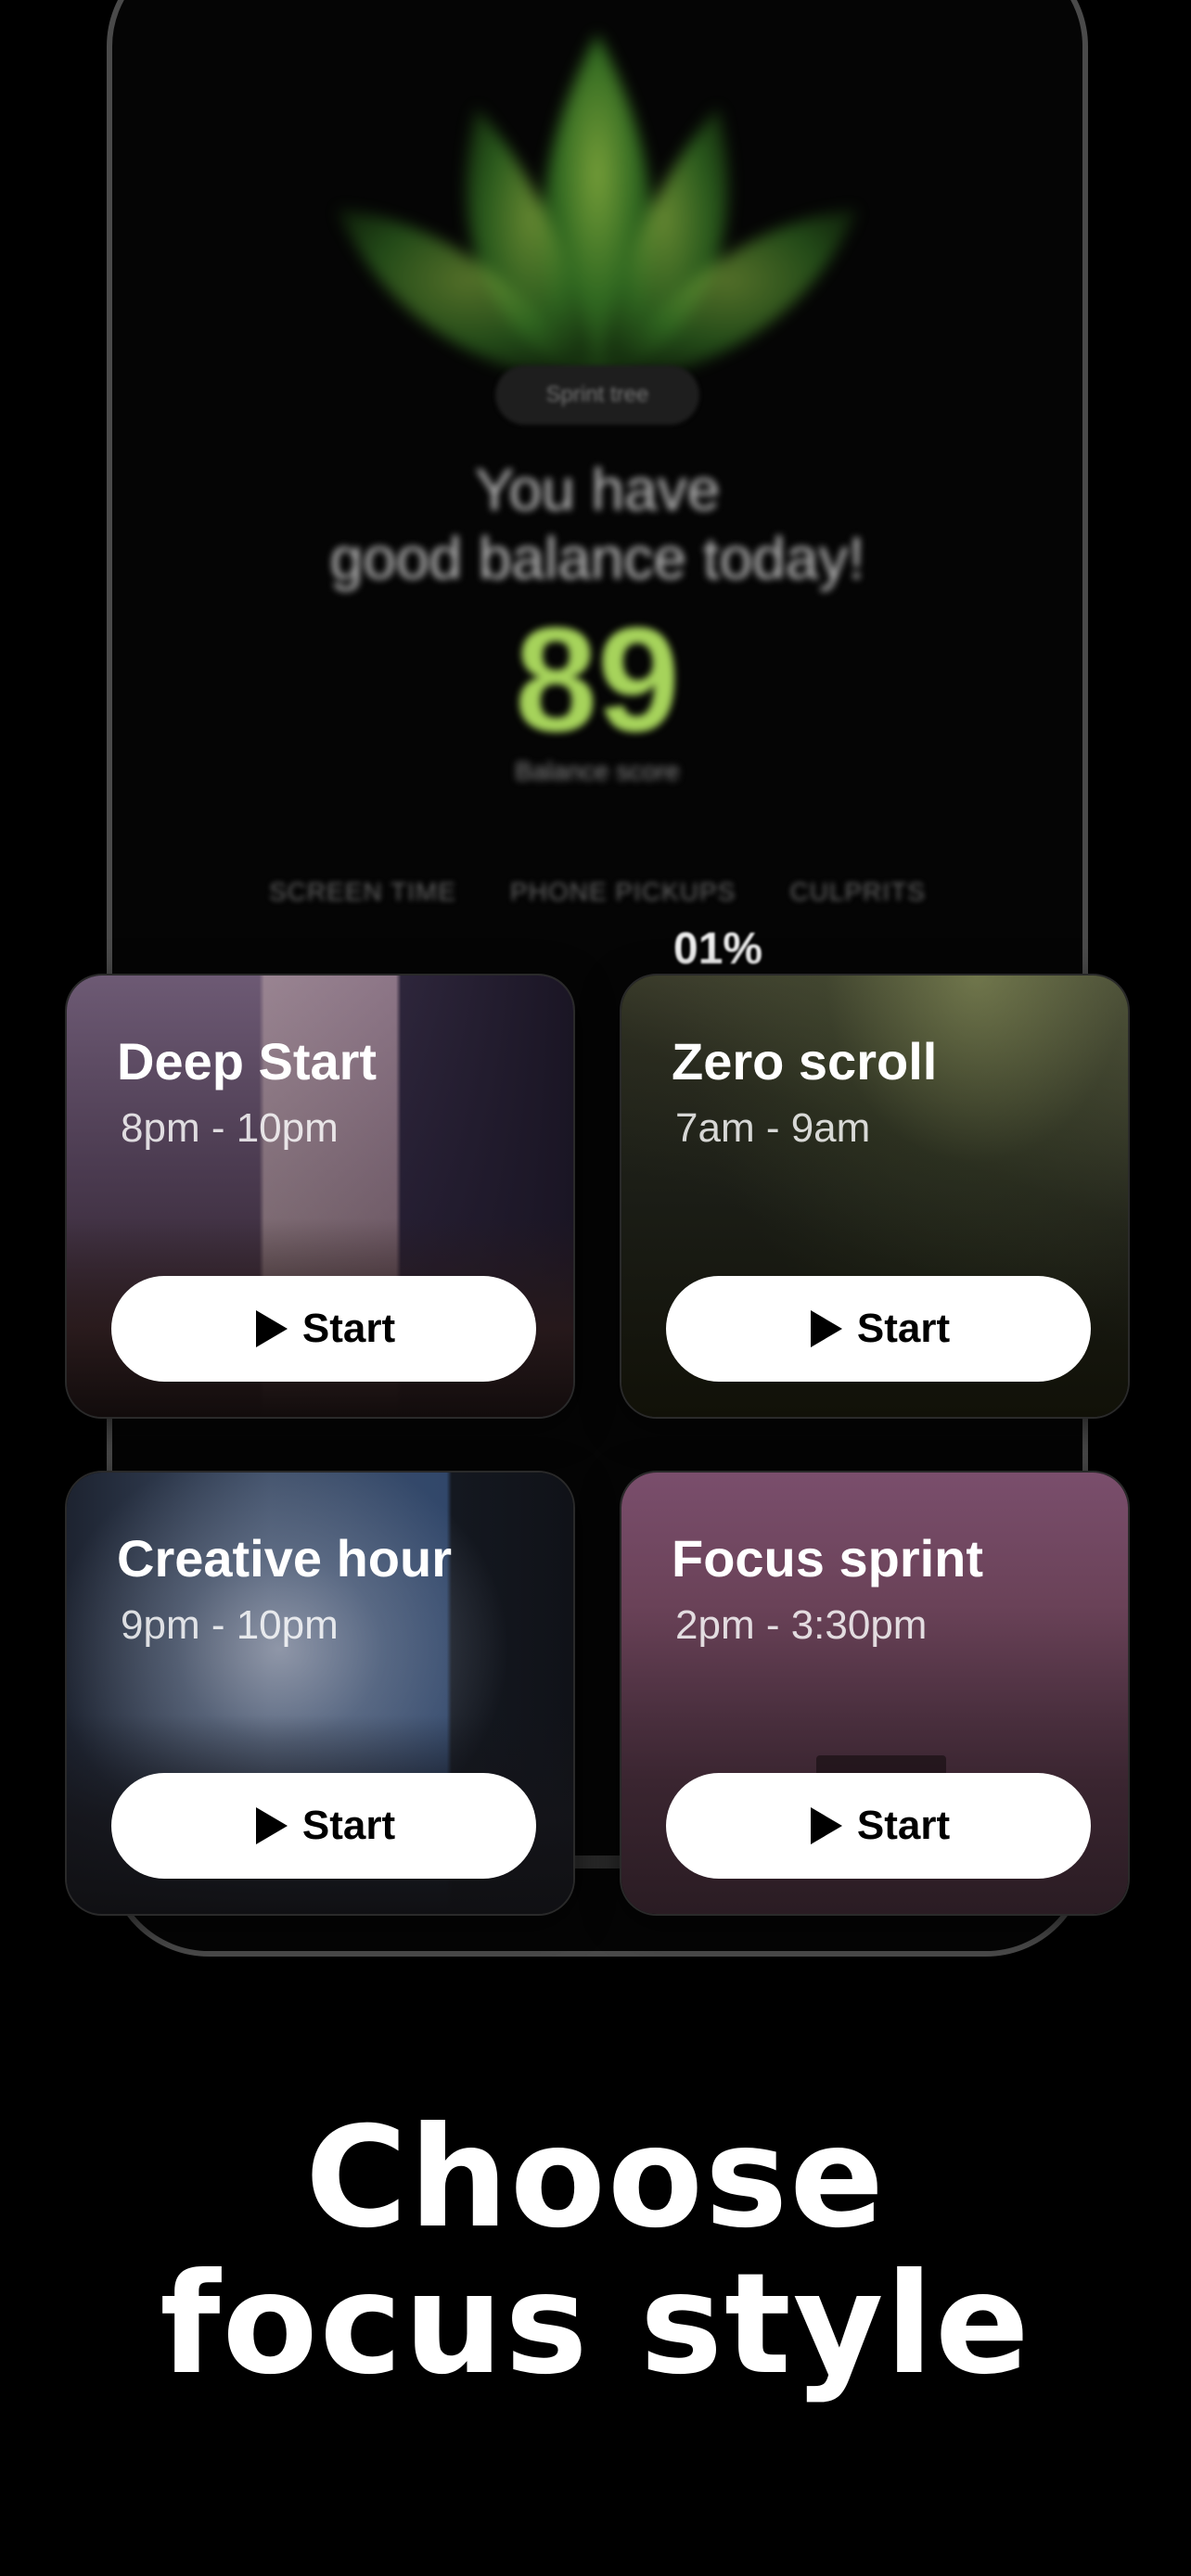 Image resolution: width=1191 pixels, height=2576 pixels. Describe the element at coordinates (362, 891) in the screenshot. I see `stat-screen-time: SCREEN TIME` at that location.